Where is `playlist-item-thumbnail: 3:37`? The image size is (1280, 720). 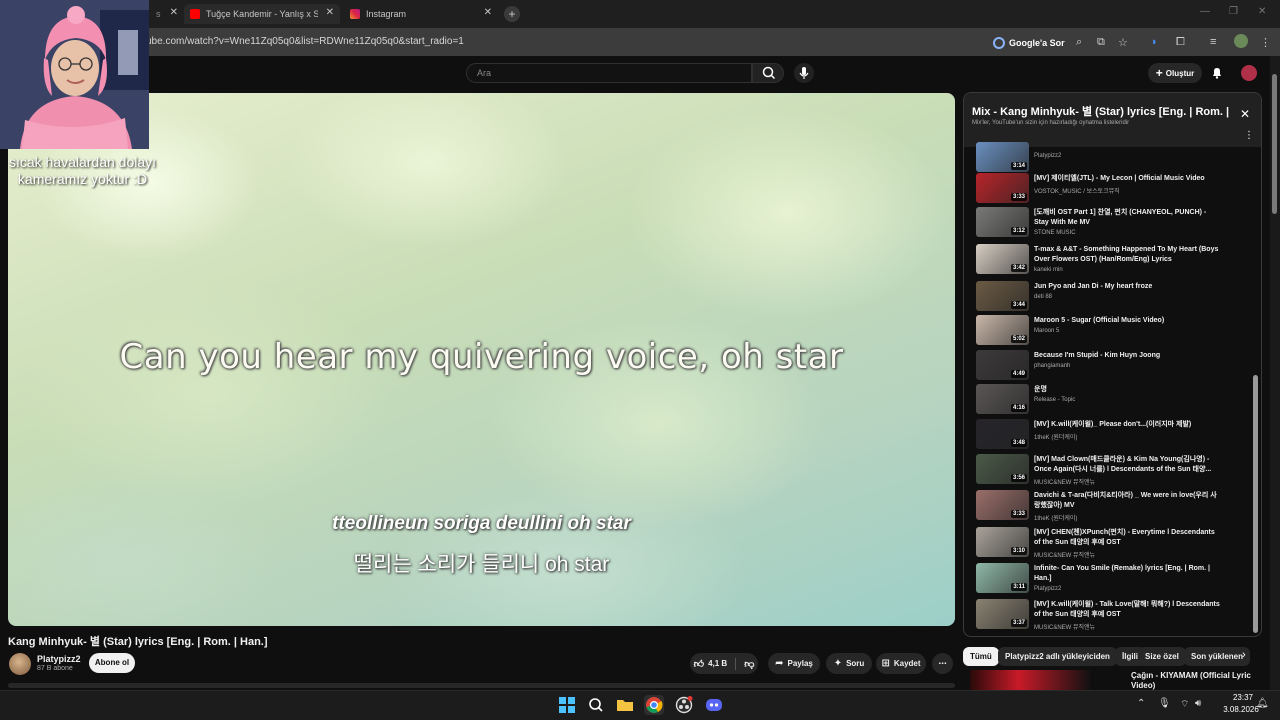
playlist-item-thumbnail: 3:37 is located at coordinates (1002, 614).